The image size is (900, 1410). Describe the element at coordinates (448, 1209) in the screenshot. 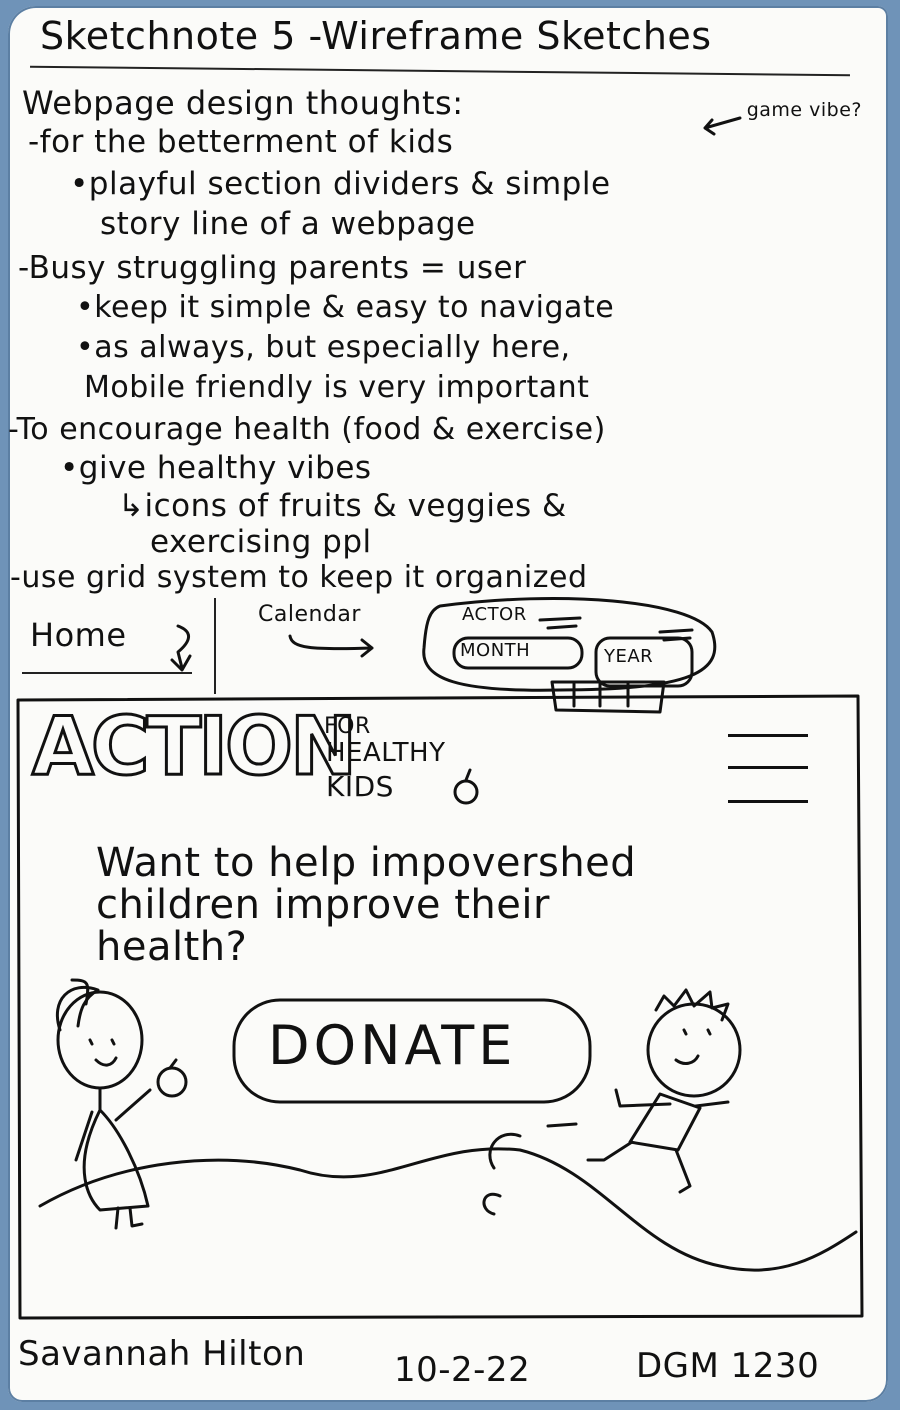

I see `landscape-hill` at that location.